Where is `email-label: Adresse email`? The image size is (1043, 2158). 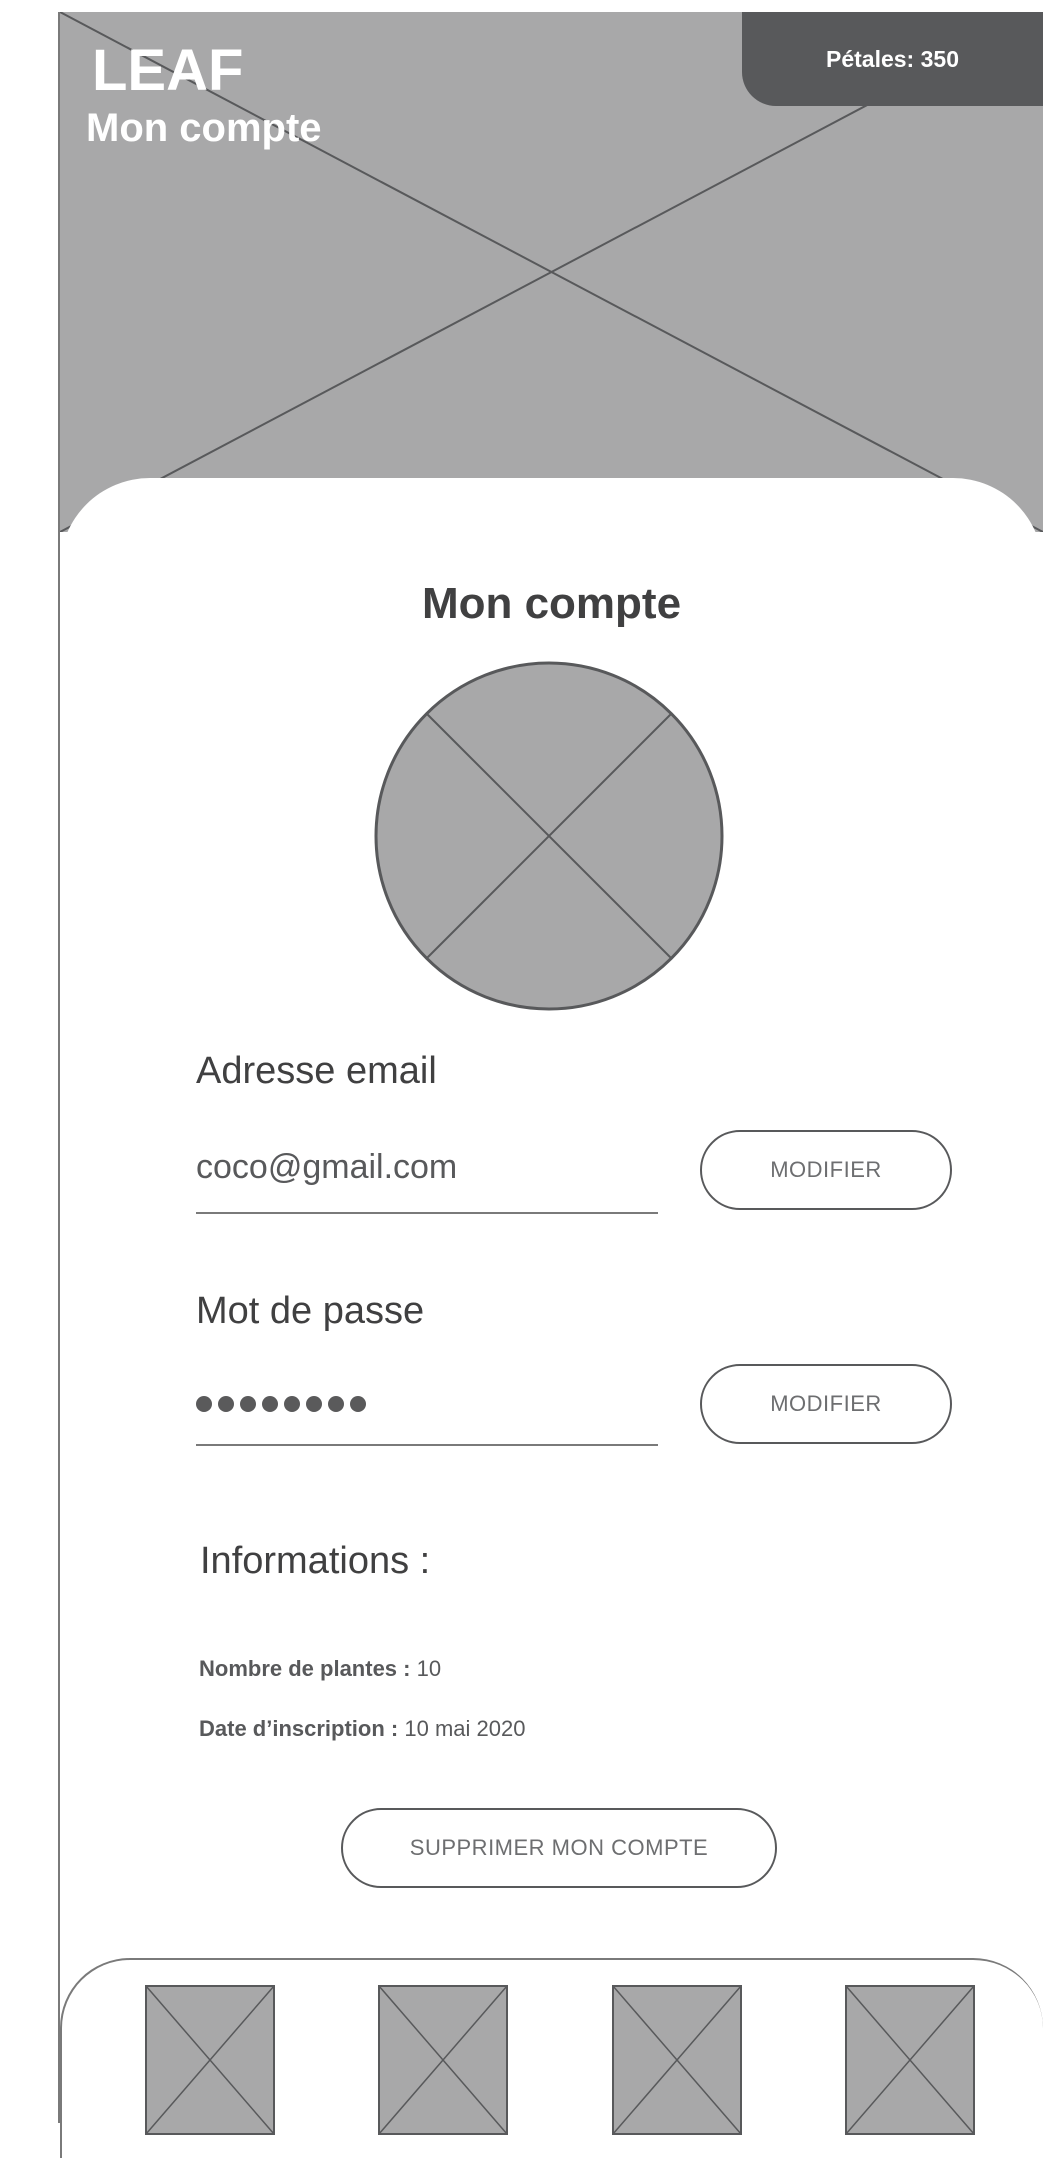 email-label: Adresse email is located at coordinates (316, 1071).